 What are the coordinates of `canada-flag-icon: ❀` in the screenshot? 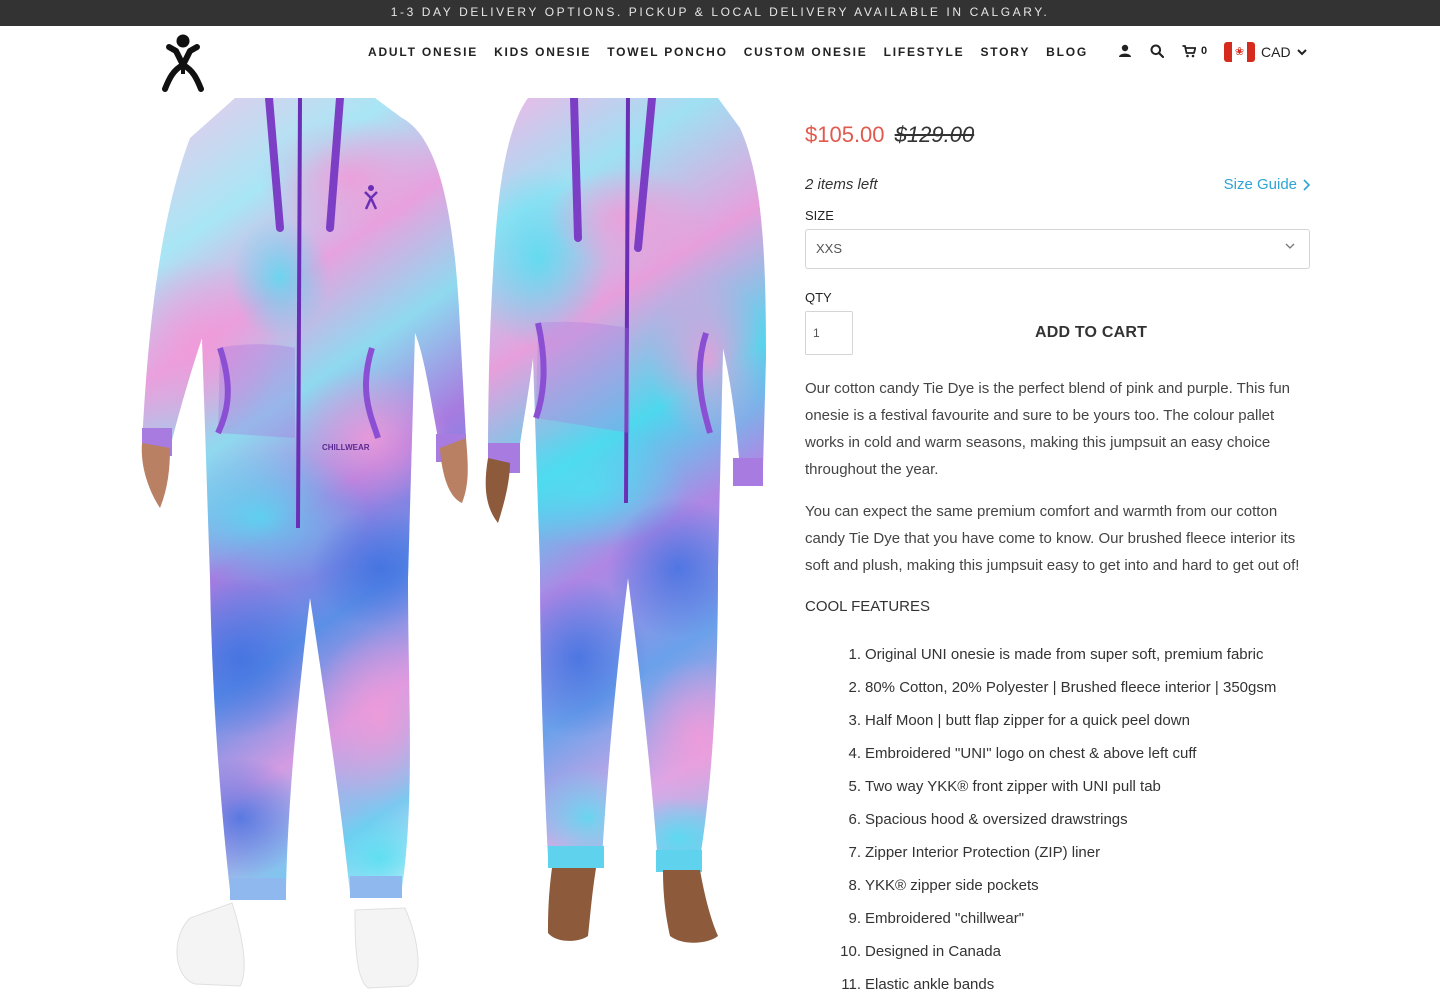 It's located at (1239, 52).